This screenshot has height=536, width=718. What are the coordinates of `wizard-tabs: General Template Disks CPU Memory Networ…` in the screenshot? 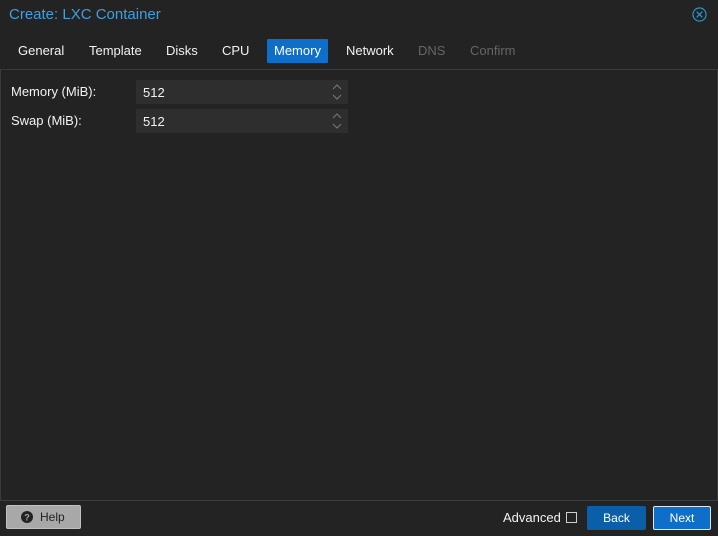 It's located at (359, 51).